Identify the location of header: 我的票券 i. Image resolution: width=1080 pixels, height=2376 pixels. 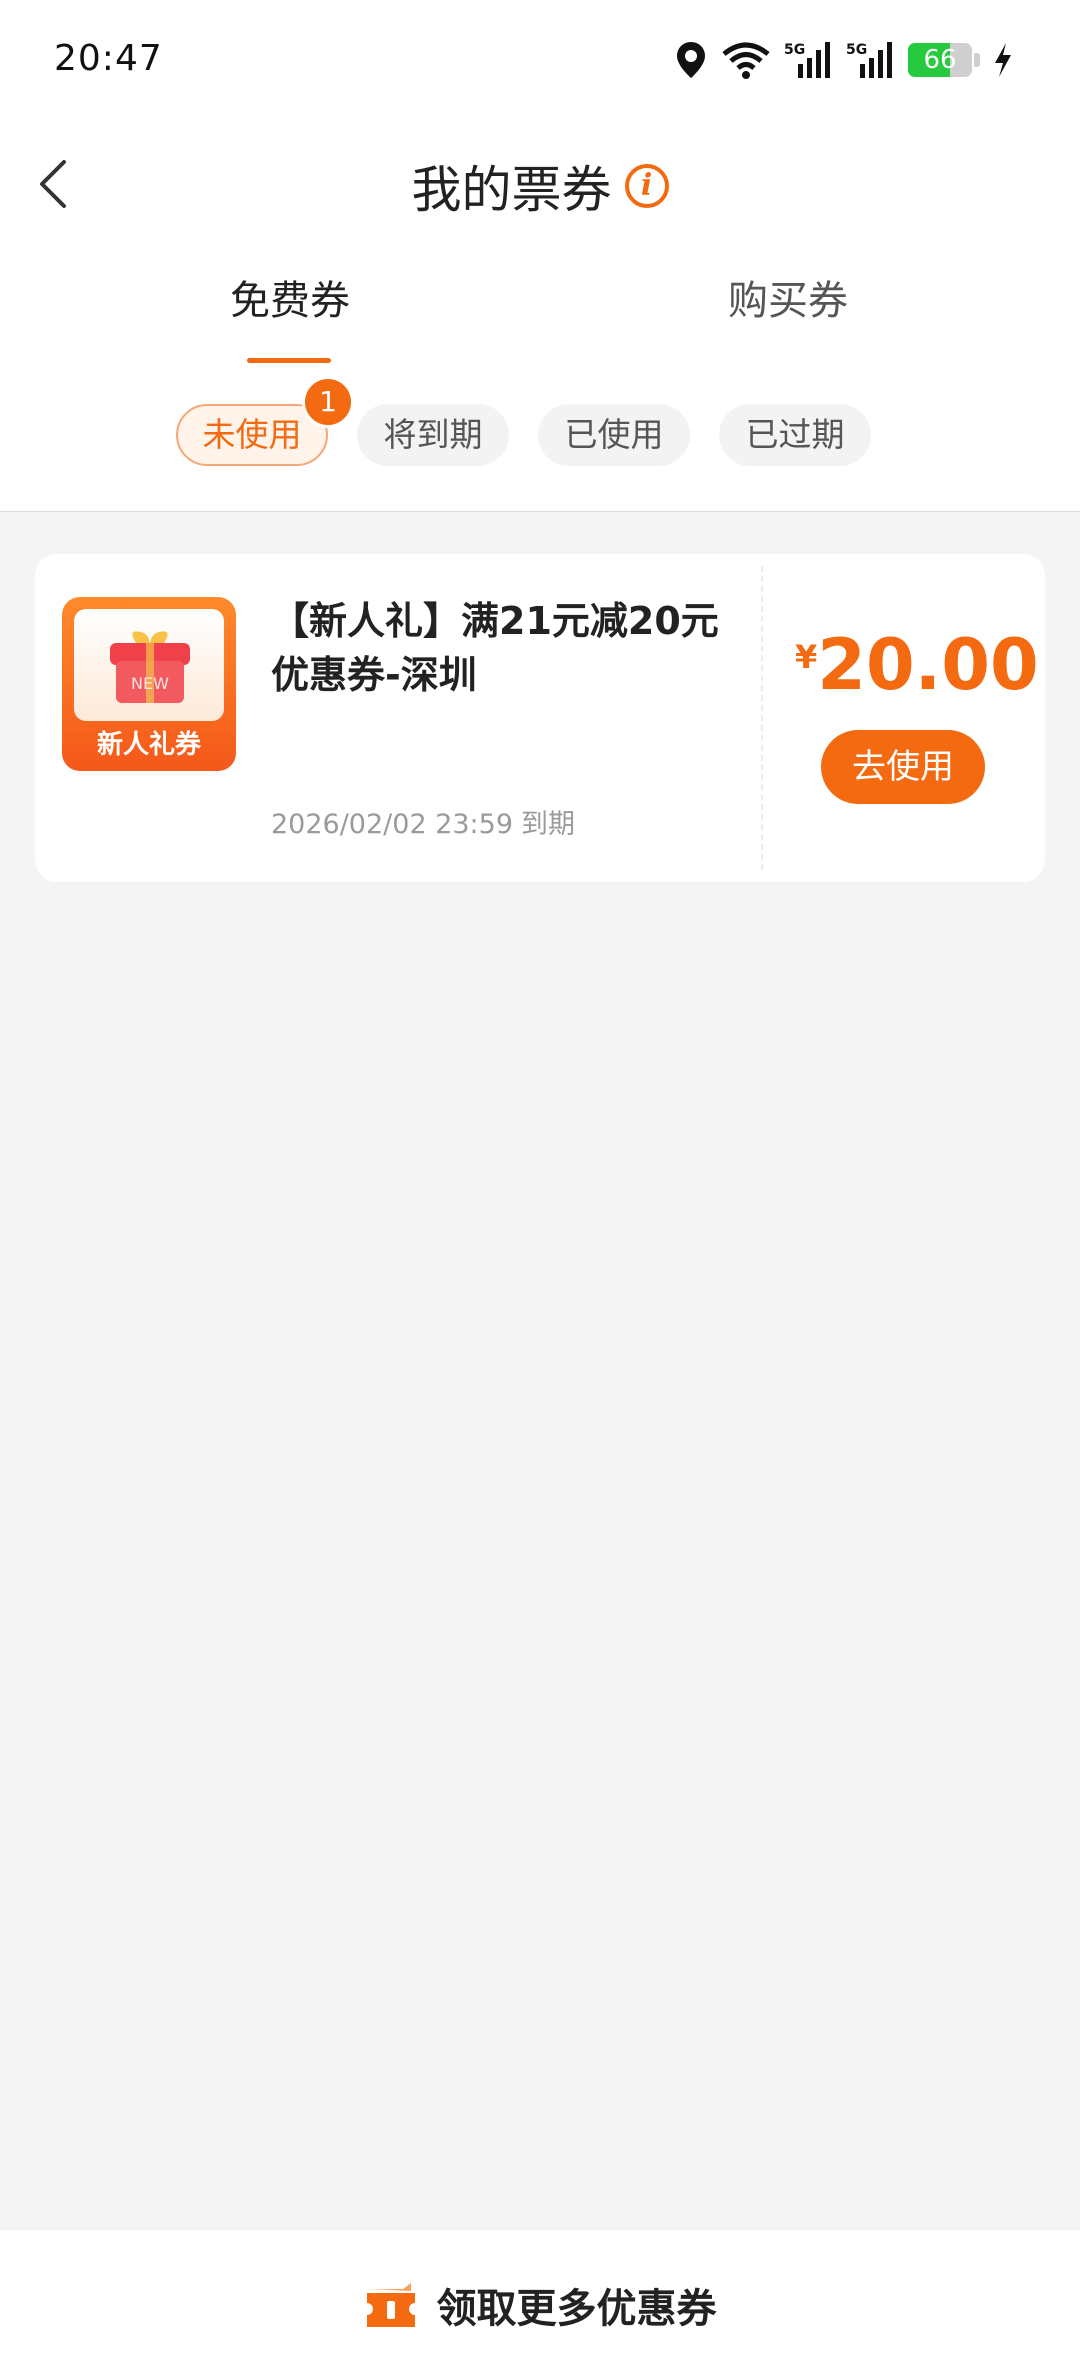
(540, 184).